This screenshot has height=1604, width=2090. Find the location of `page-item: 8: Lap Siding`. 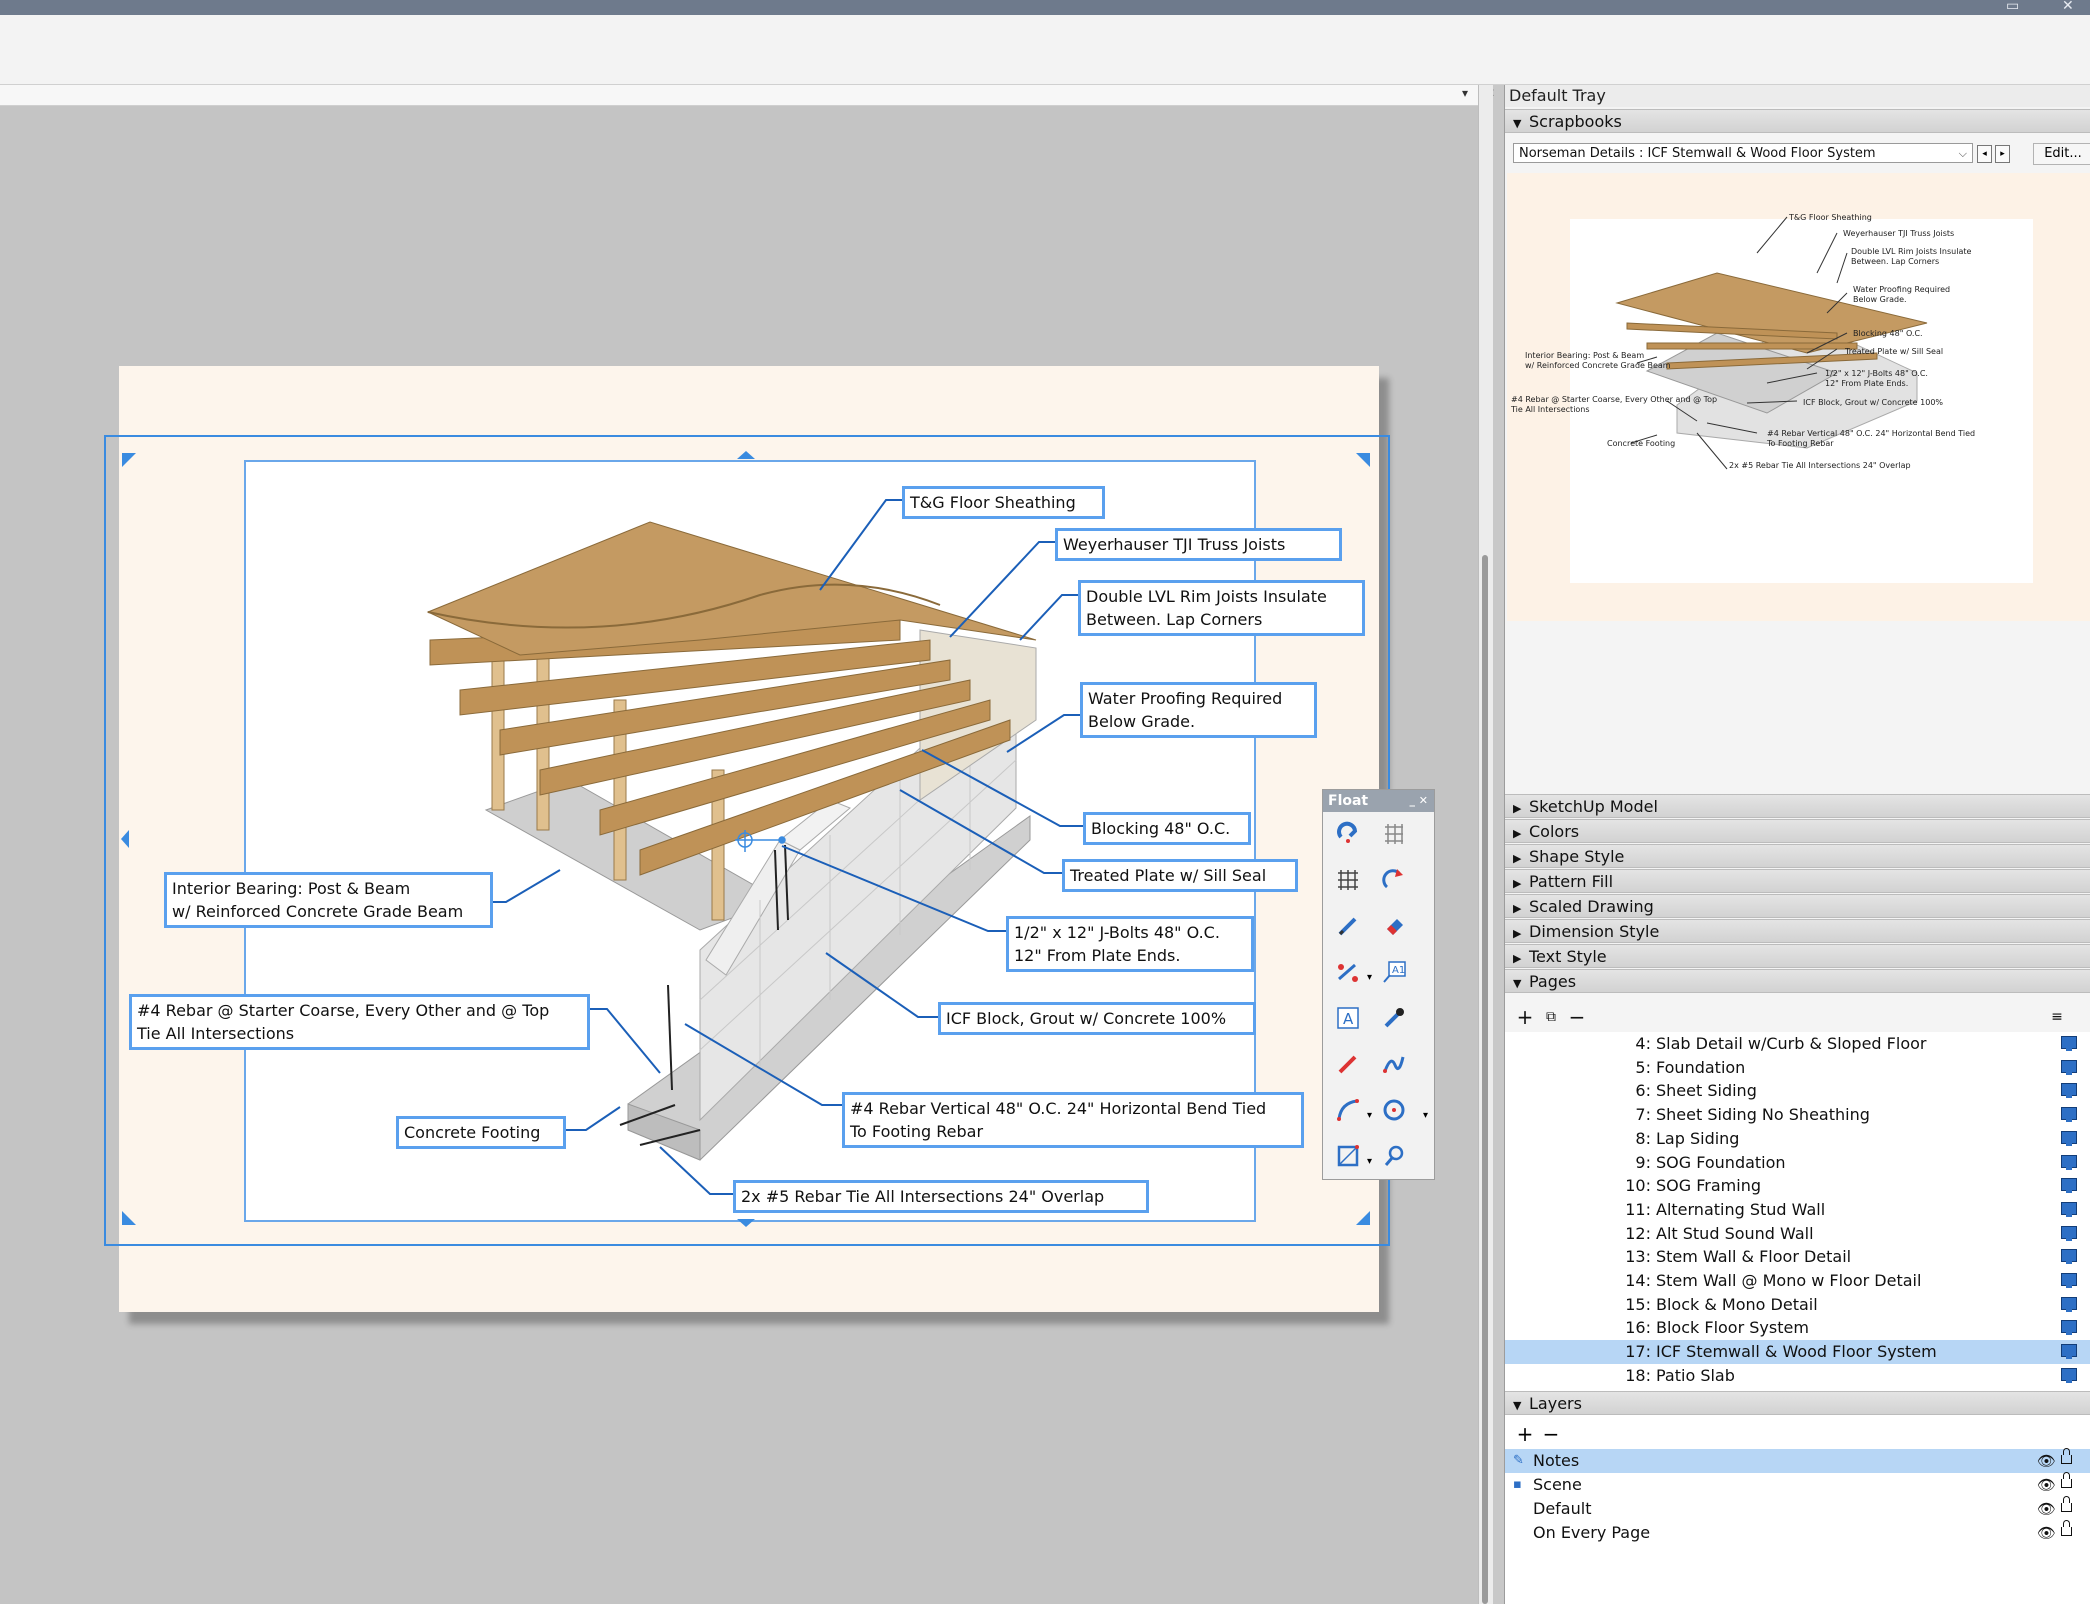

page-item: 8: Lap Siding is located at coordinates (1797, 1139).